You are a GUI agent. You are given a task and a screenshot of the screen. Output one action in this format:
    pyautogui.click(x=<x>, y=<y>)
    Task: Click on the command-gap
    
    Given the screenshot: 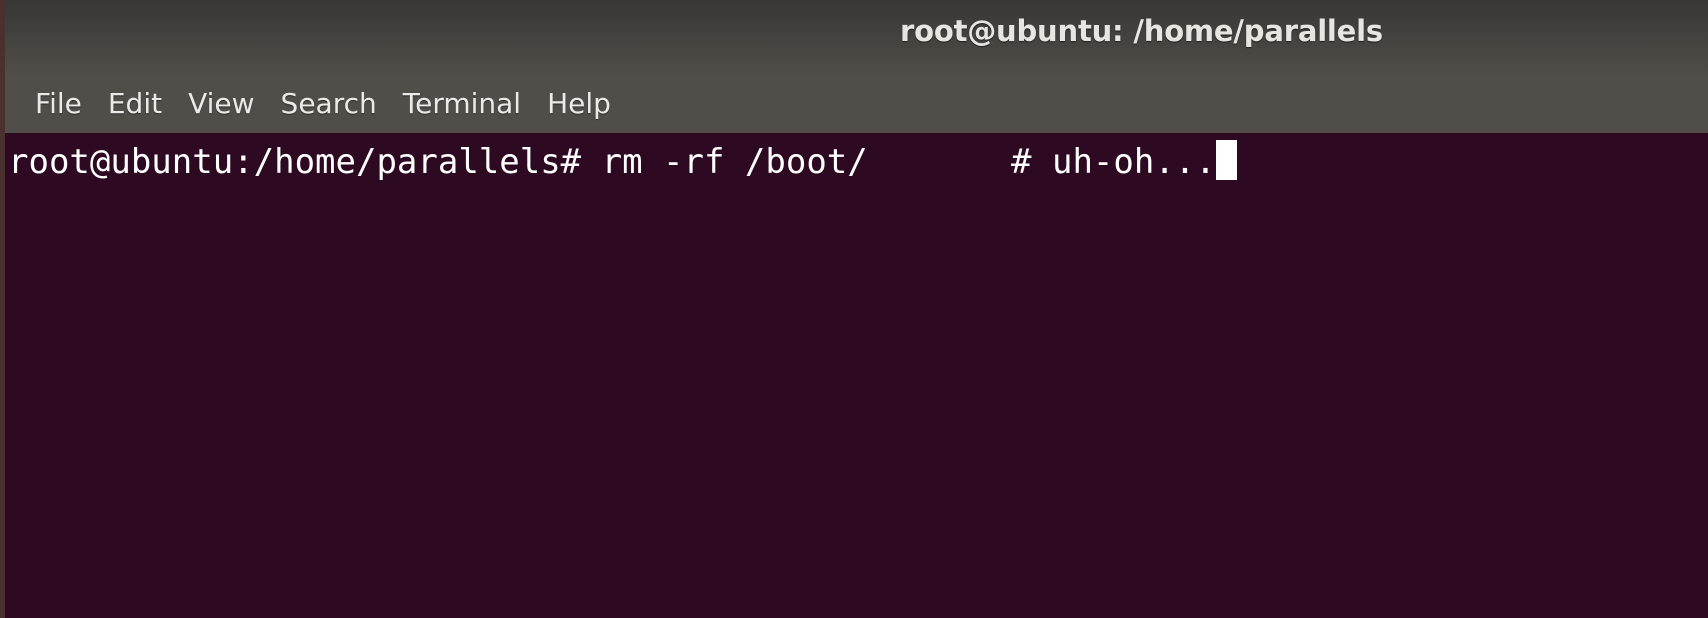 What is the action you would take?
    pyautogui.click(x=939, y=162)
    